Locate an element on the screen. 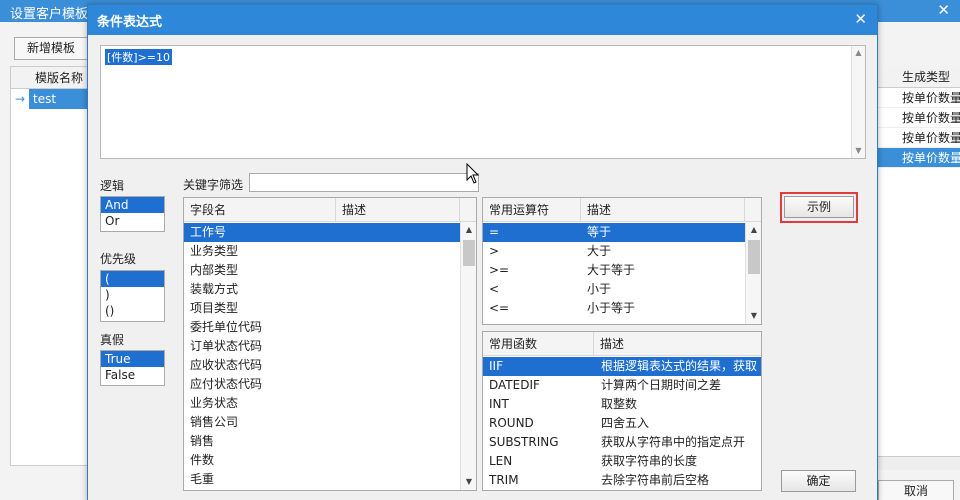 The width and height of the screenshot is (960, 500). function-row: SUBSTRING 获取从字符串中的指定点开 is located at coordinates (622, 442).